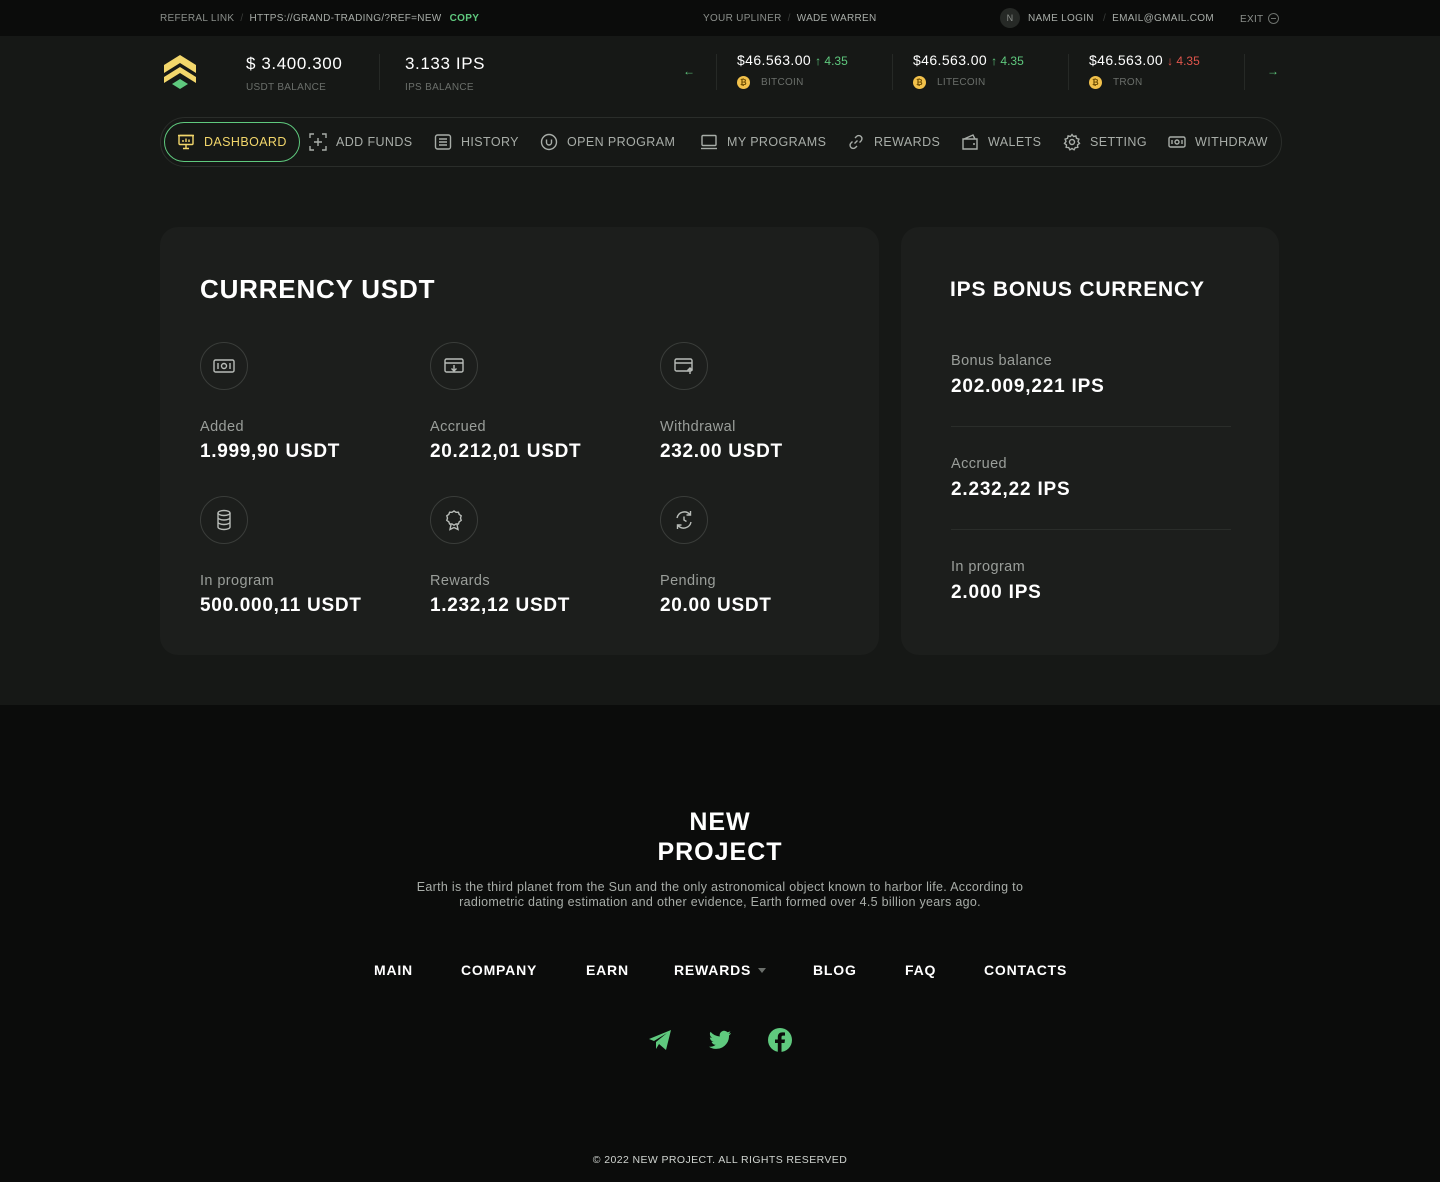 This screenshot has width=1440, height=1182. I want to click on email: EMAIL@GMAIL.COM, so click(1163, 18).